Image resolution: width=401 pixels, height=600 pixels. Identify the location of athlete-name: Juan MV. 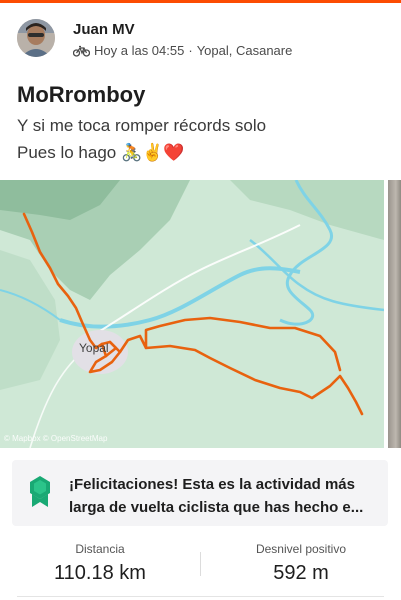
(104, 29).